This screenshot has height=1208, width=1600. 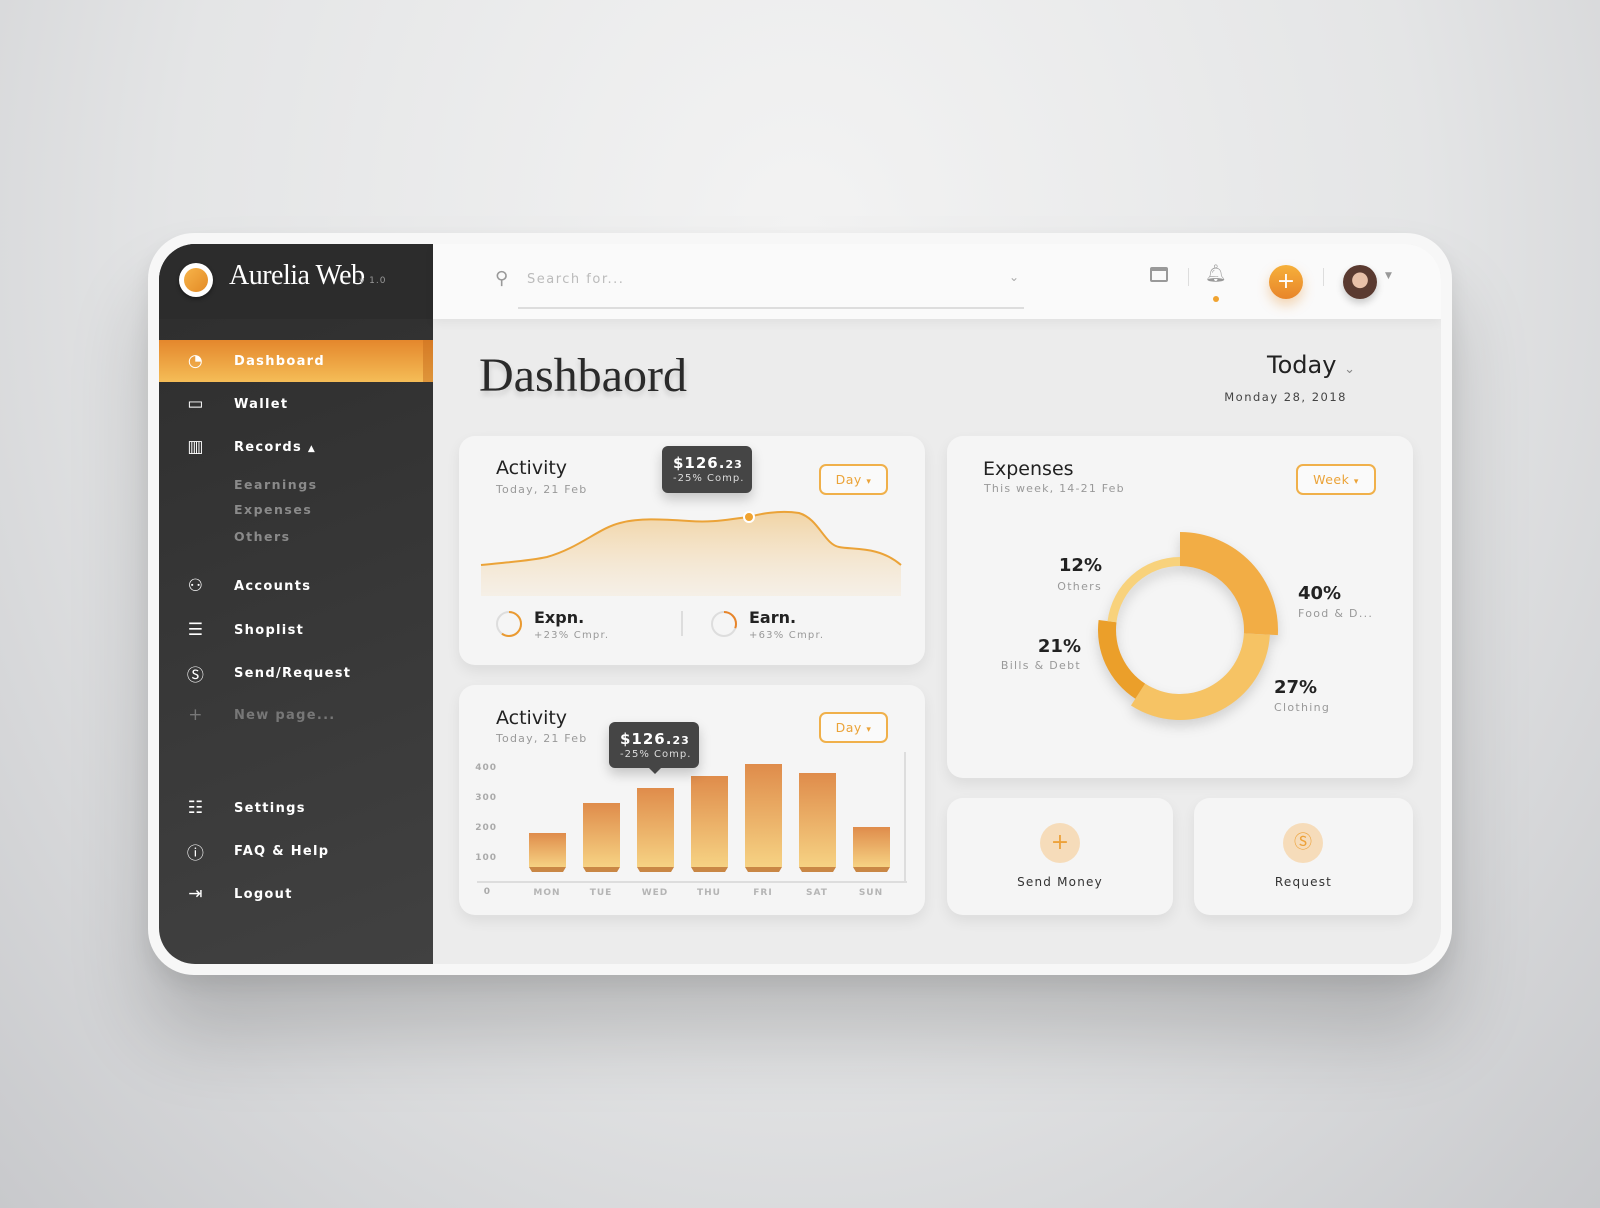 What do you see at coordinates (1320, 593) in the screenshot?
I see `slice-pct-food: 40%` at bounding box center [1320, 593].